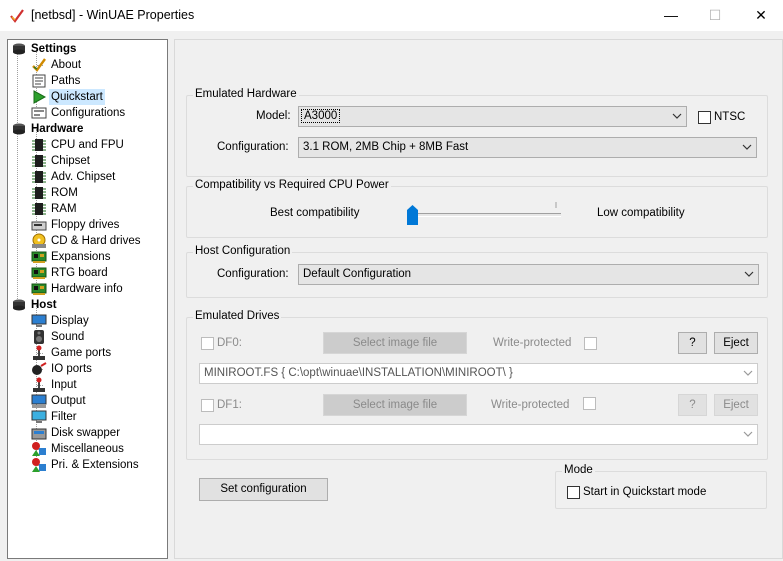 This screenshot has height=561, width=783. I want to click on hardware-configuration-select: 3.1 ROM, 2MB Chip + 8MB Fast, so click(527, 147).